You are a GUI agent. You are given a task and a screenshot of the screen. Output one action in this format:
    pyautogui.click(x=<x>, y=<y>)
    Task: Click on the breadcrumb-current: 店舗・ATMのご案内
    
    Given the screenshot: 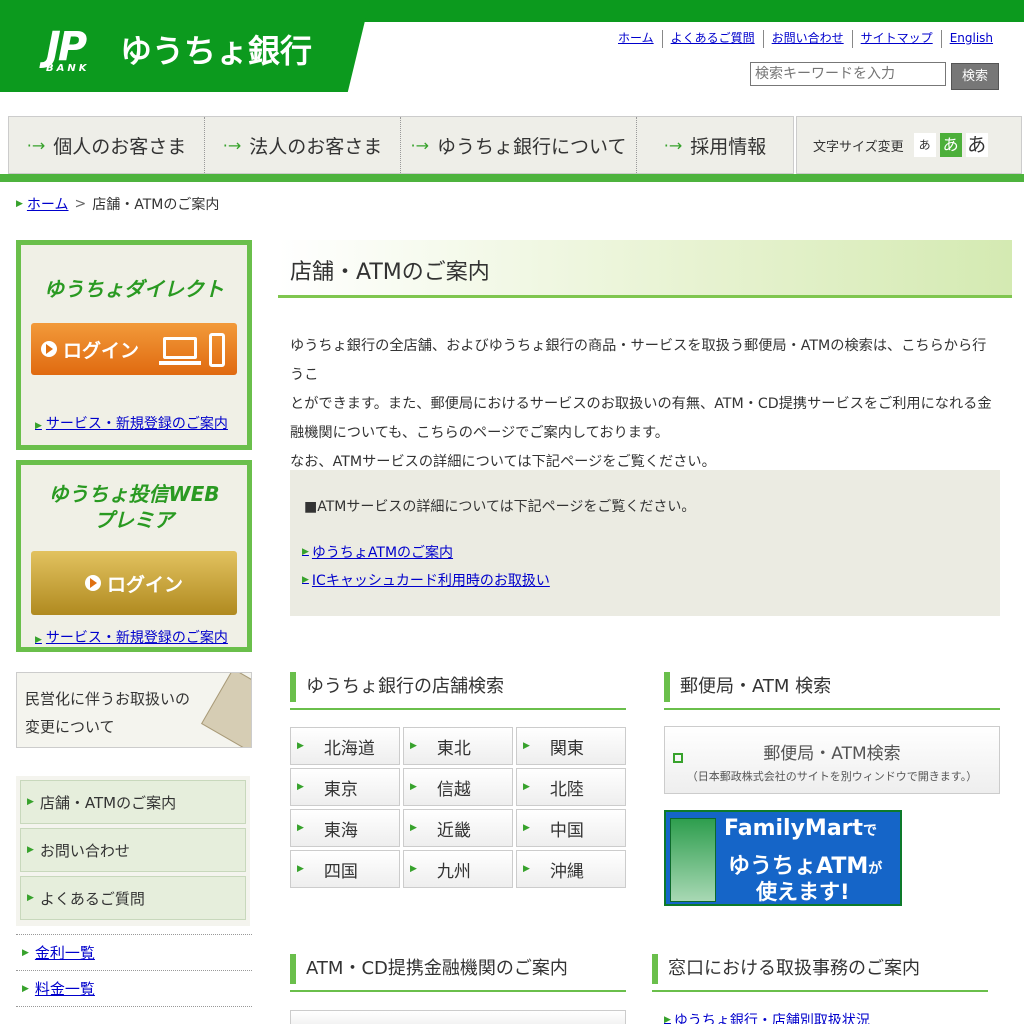 What is the action you would take?
    pyautogui.click(x=156, y=205)
    